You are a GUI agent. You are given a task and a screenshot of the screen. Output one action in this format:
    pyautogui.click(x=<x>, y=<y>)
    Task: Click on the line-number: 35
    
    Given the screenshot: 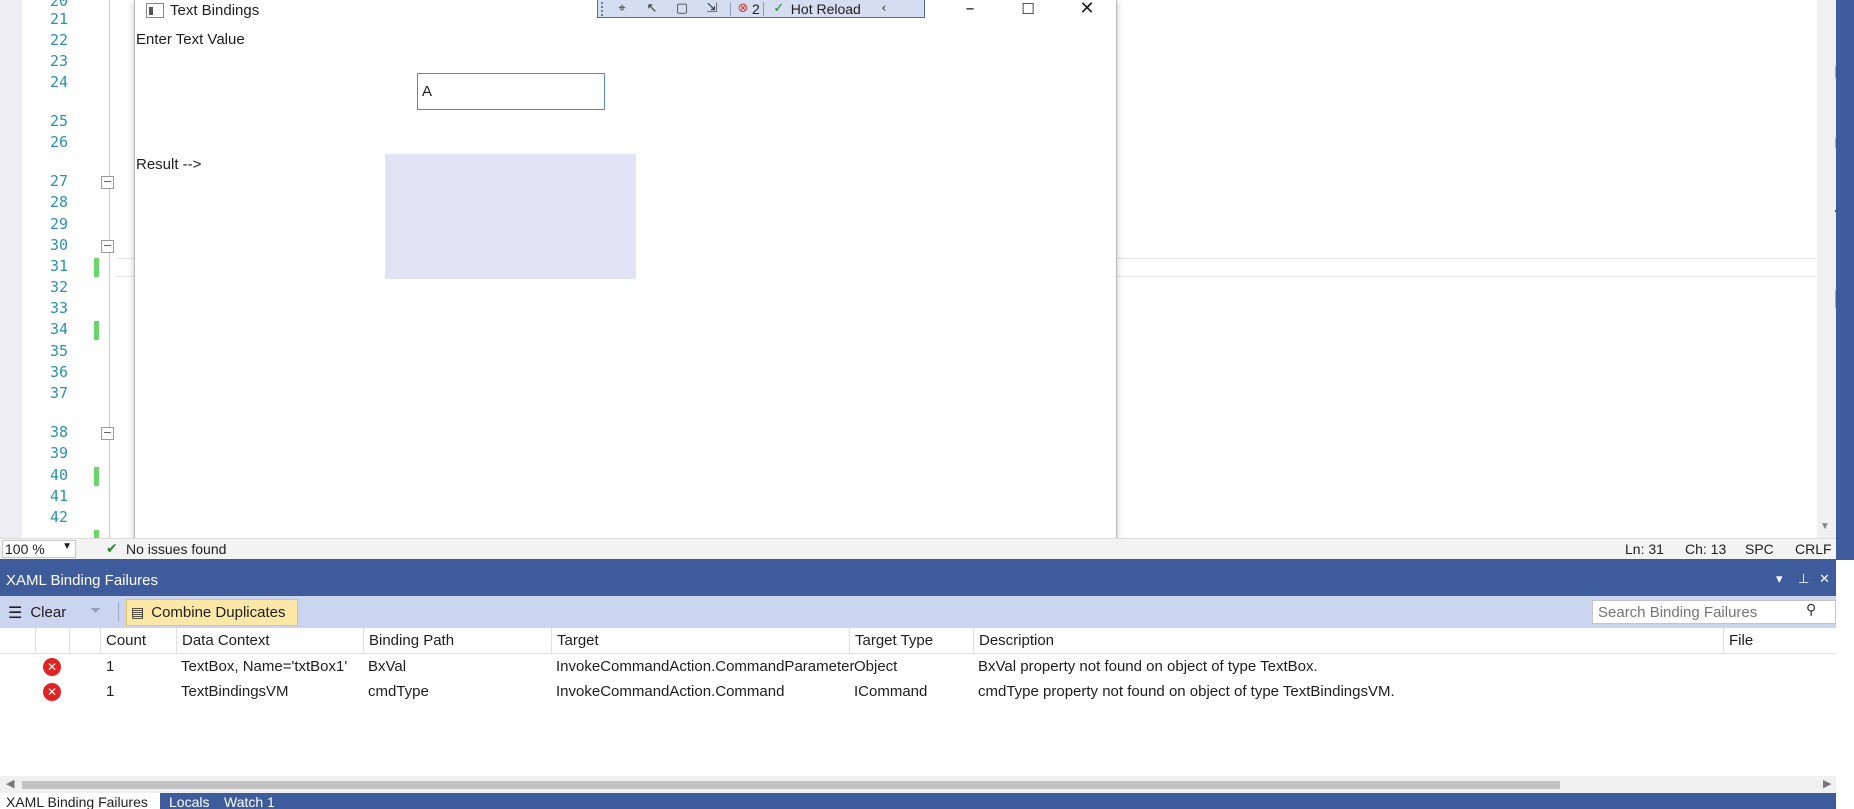 What is the action you would take?
    pyautogui.click(x=58, y=351)
    